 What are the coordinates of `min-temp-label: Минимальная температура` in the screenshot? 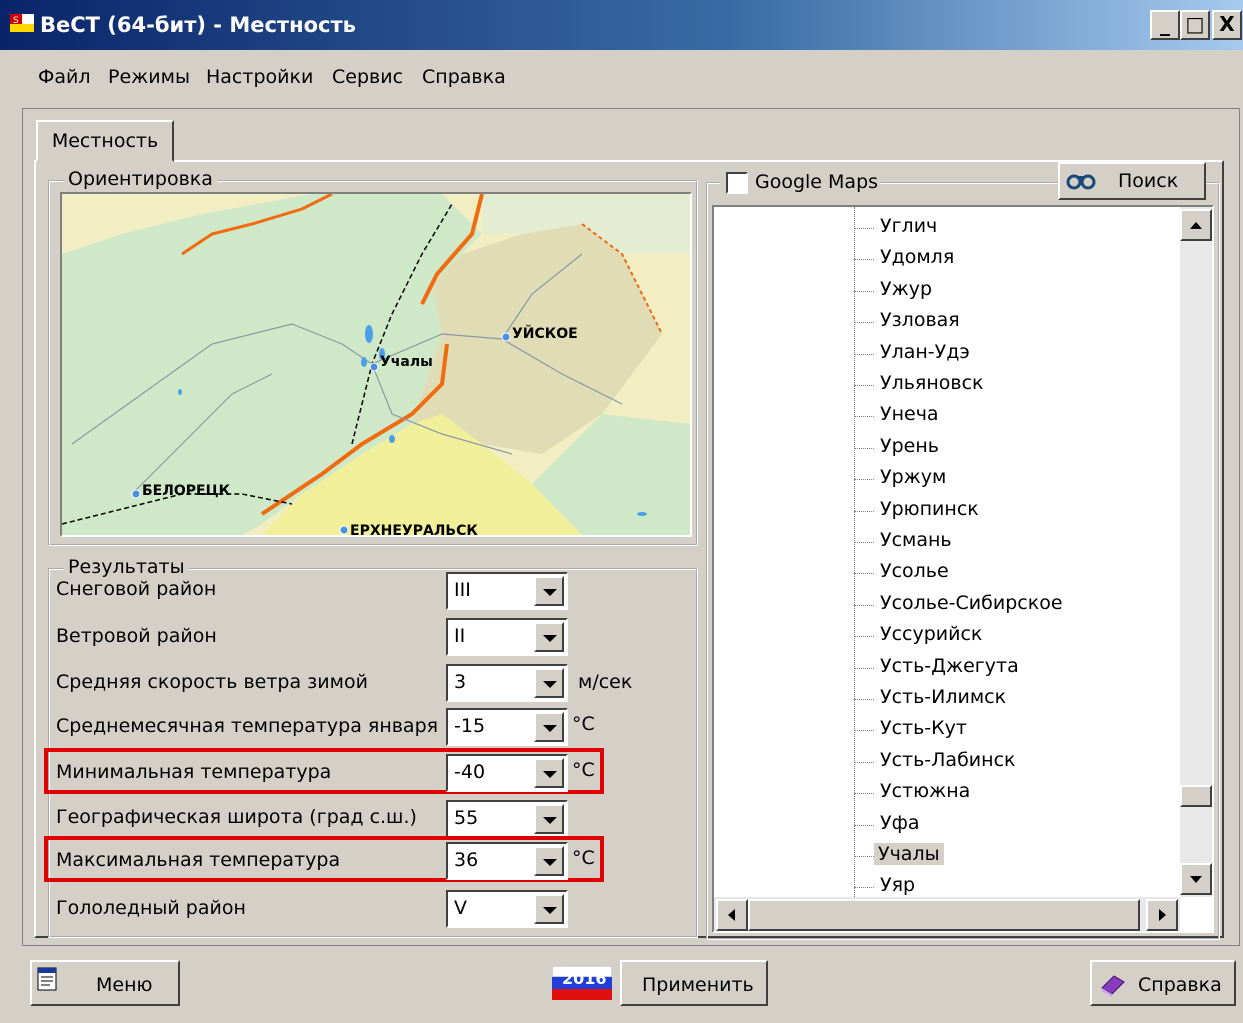 It's located at (194, 772).